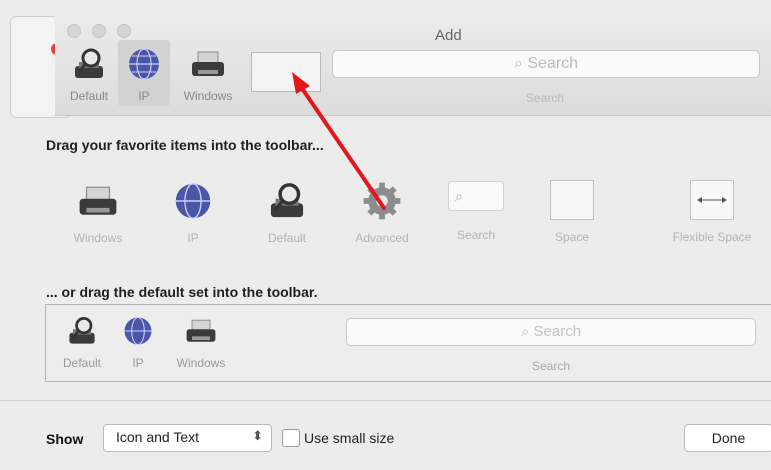 The width and height of the screenshot is (771, 470). What do you see at coordinates (339, 141) in the screenshot?
I see `annotation-arrow` at bounding box center [339, 141].